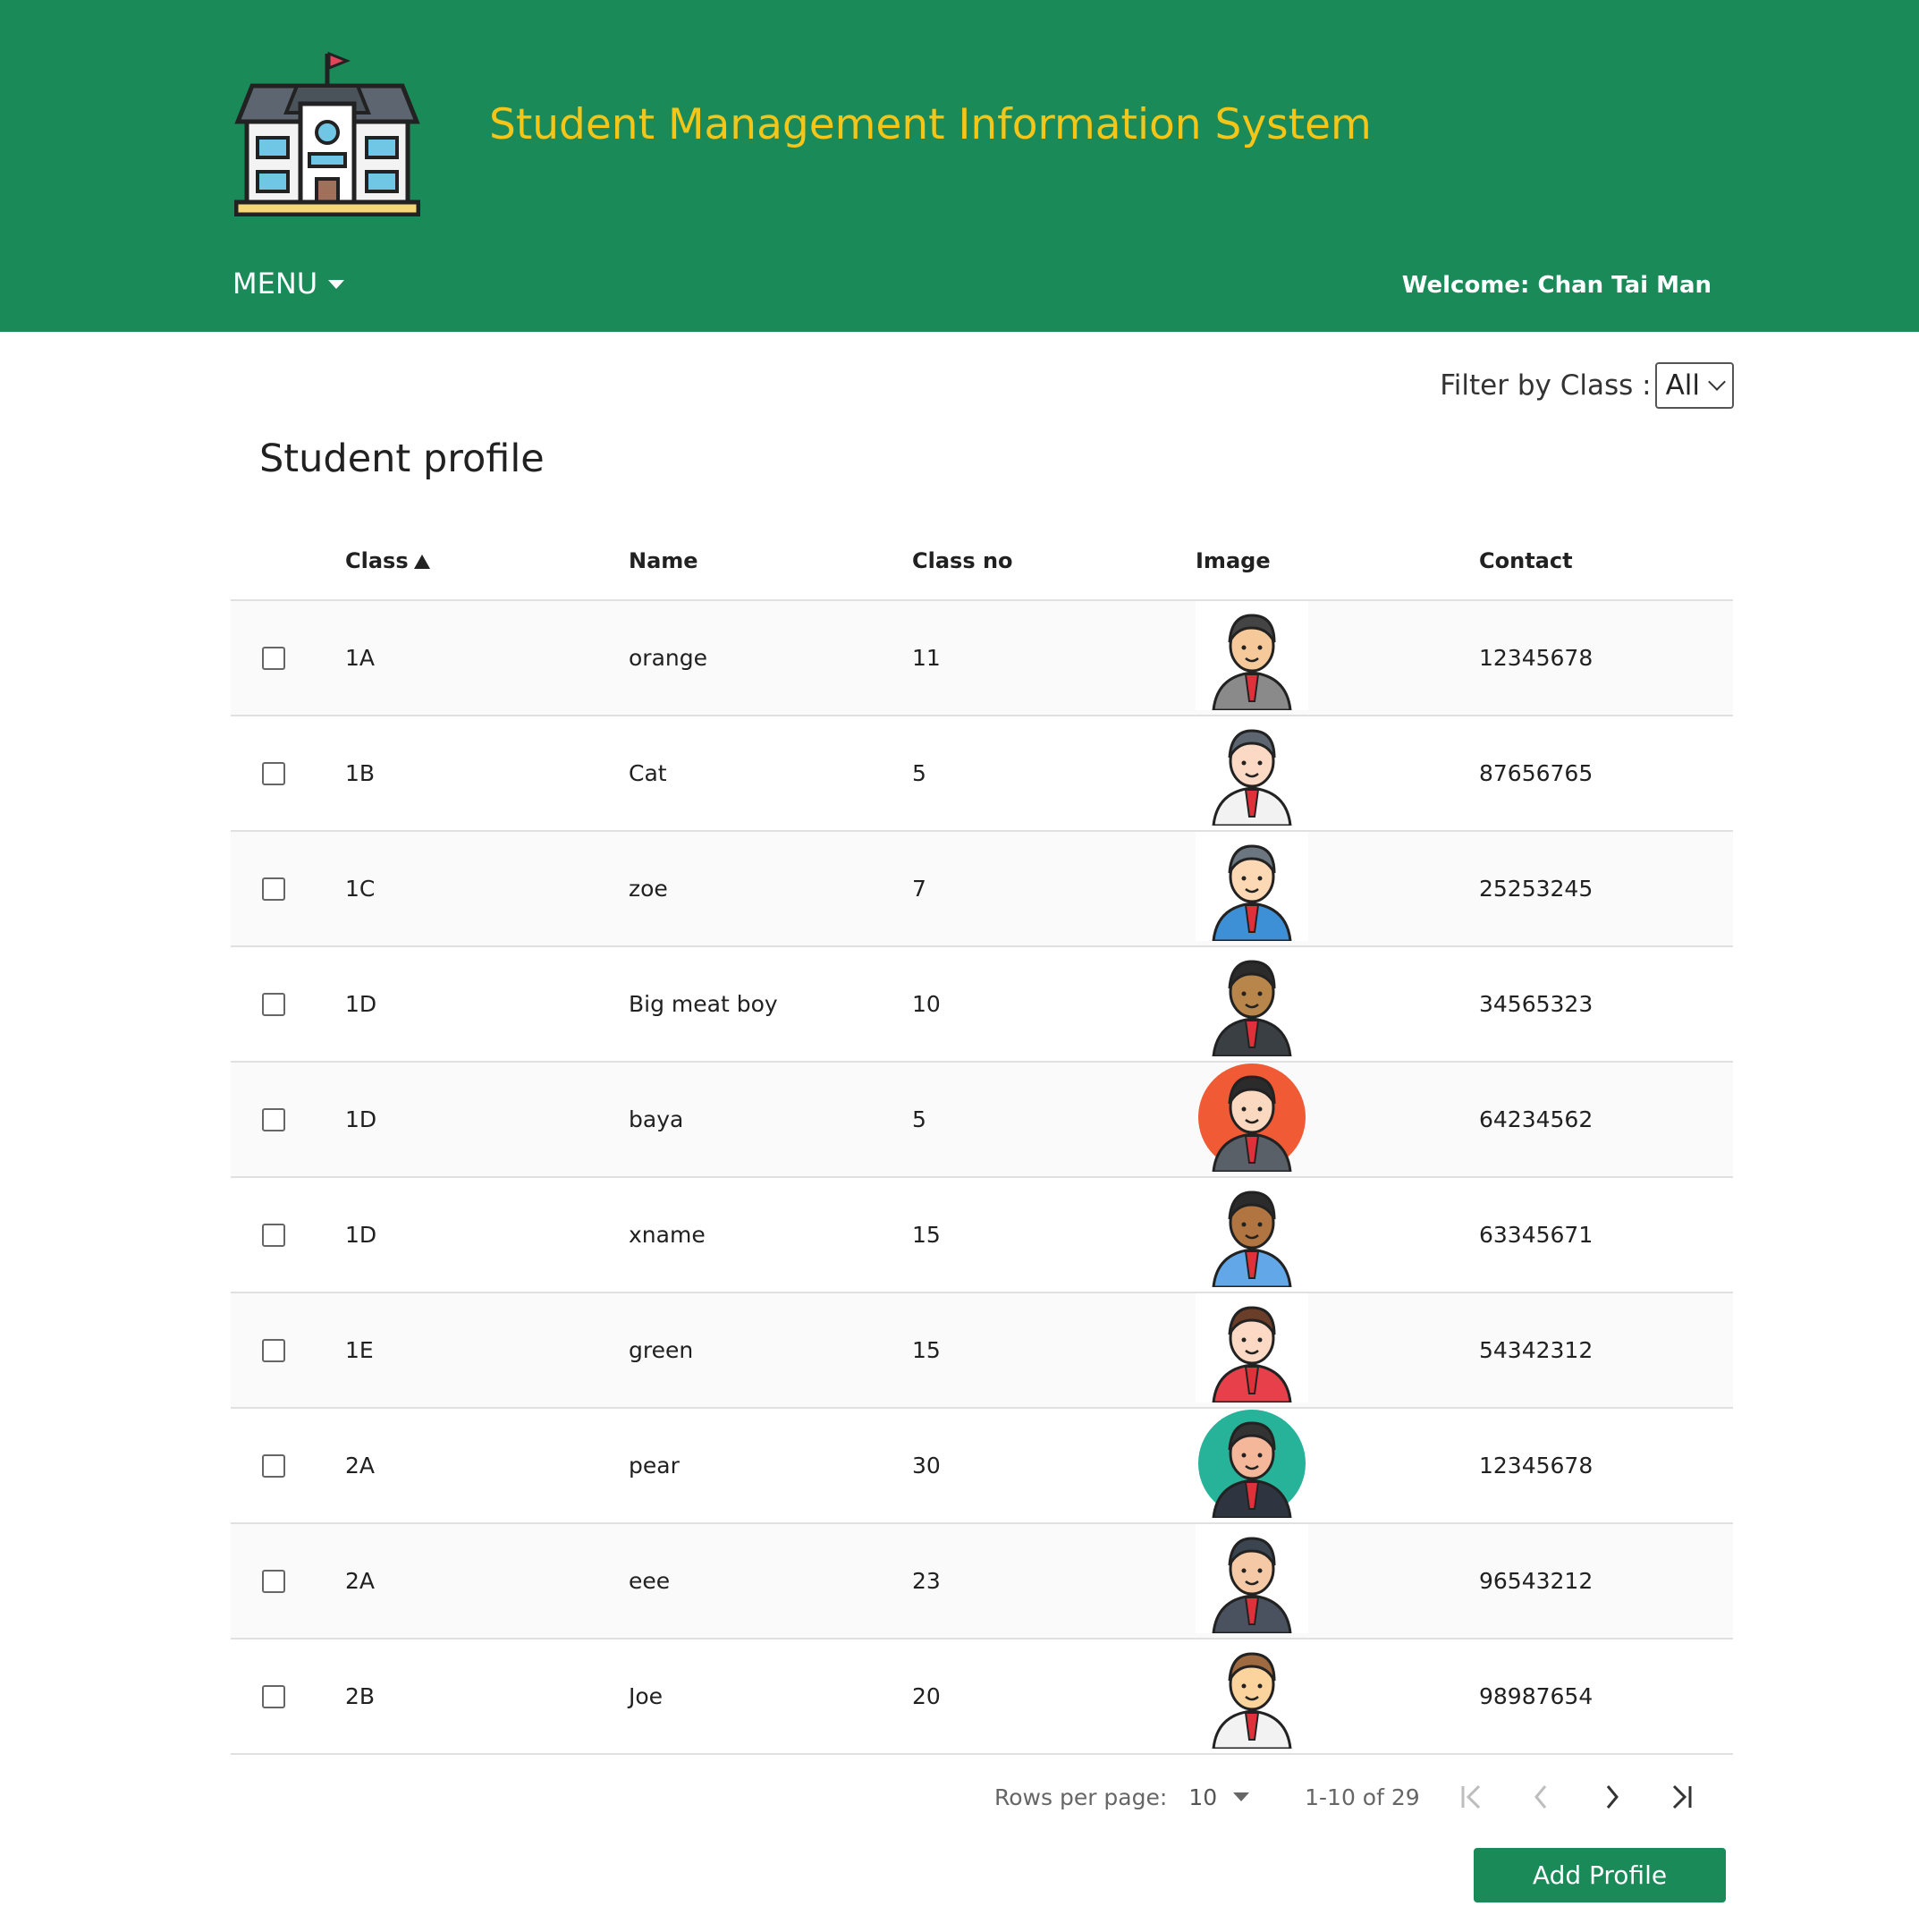 This screenshot has height=1932, width=1919. I want to click on last-page-icon, so click(1682, 1796).